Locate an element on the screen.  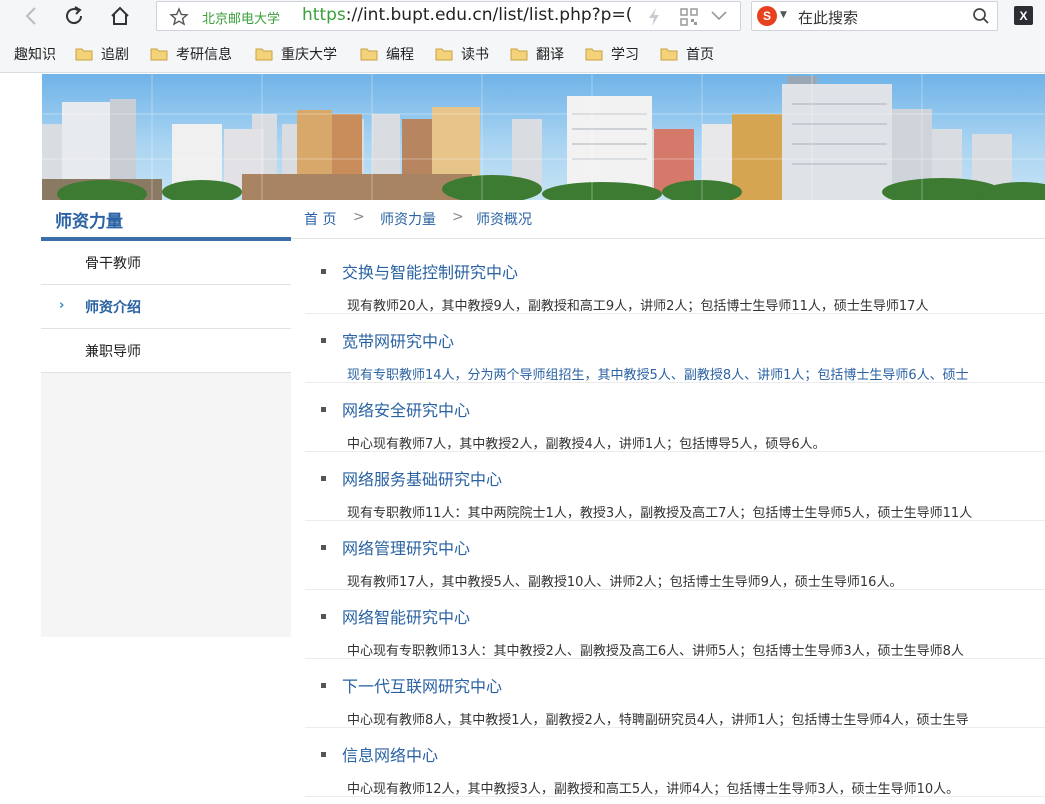
breadcrumb-home: 首 页 is located at coordinates (320, 219).